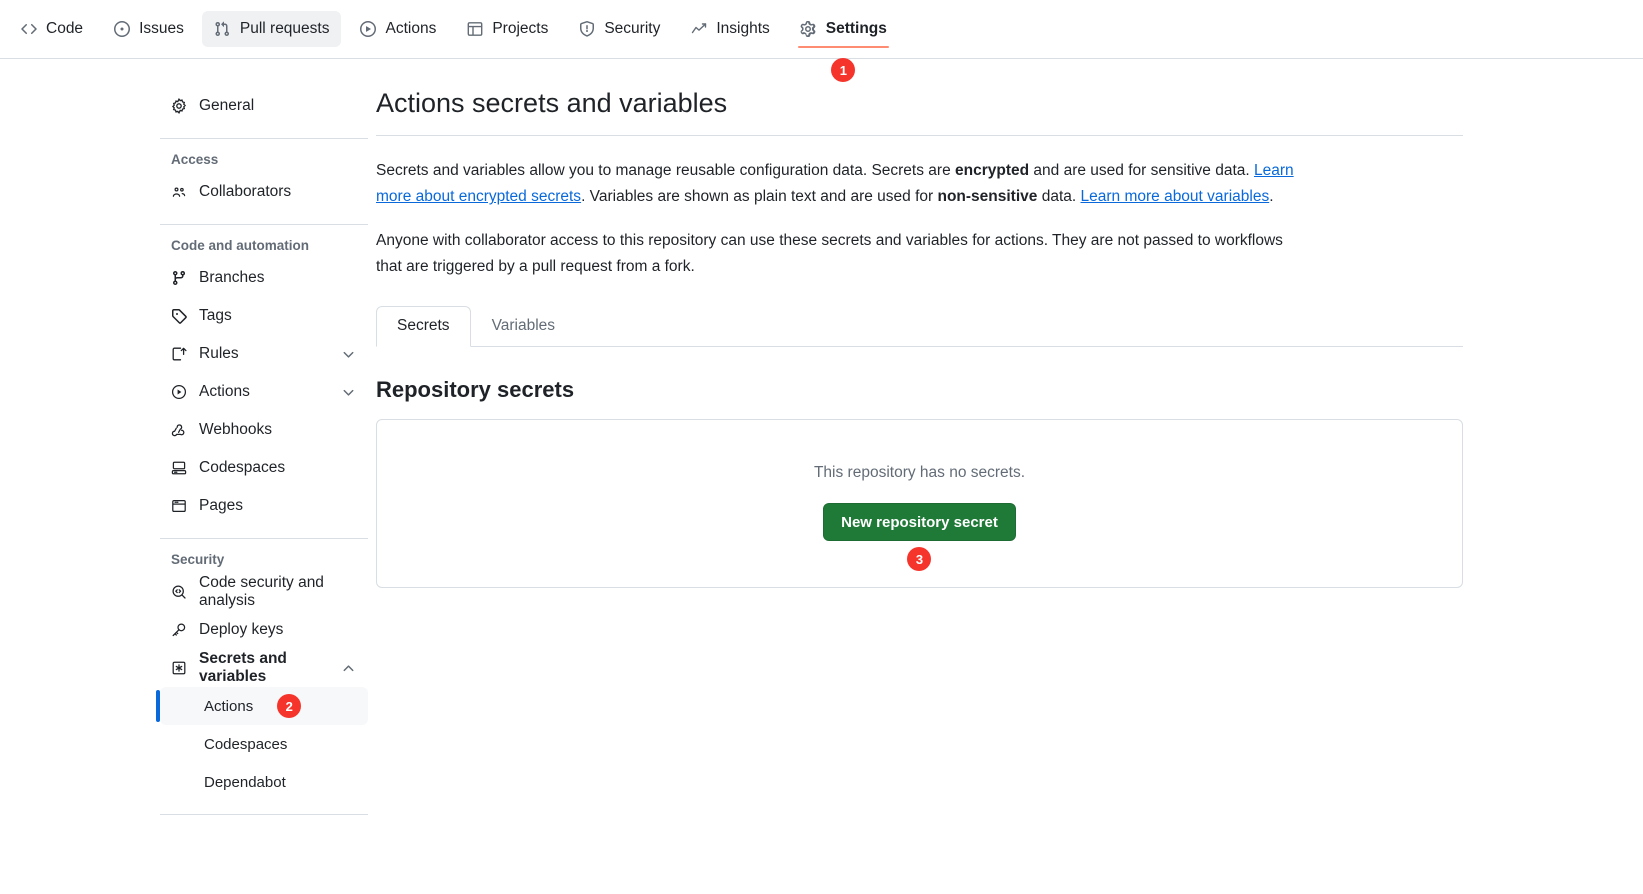 The image size is (1643, 894). I want to click on para1-text-5: ., so click(1271, 197).